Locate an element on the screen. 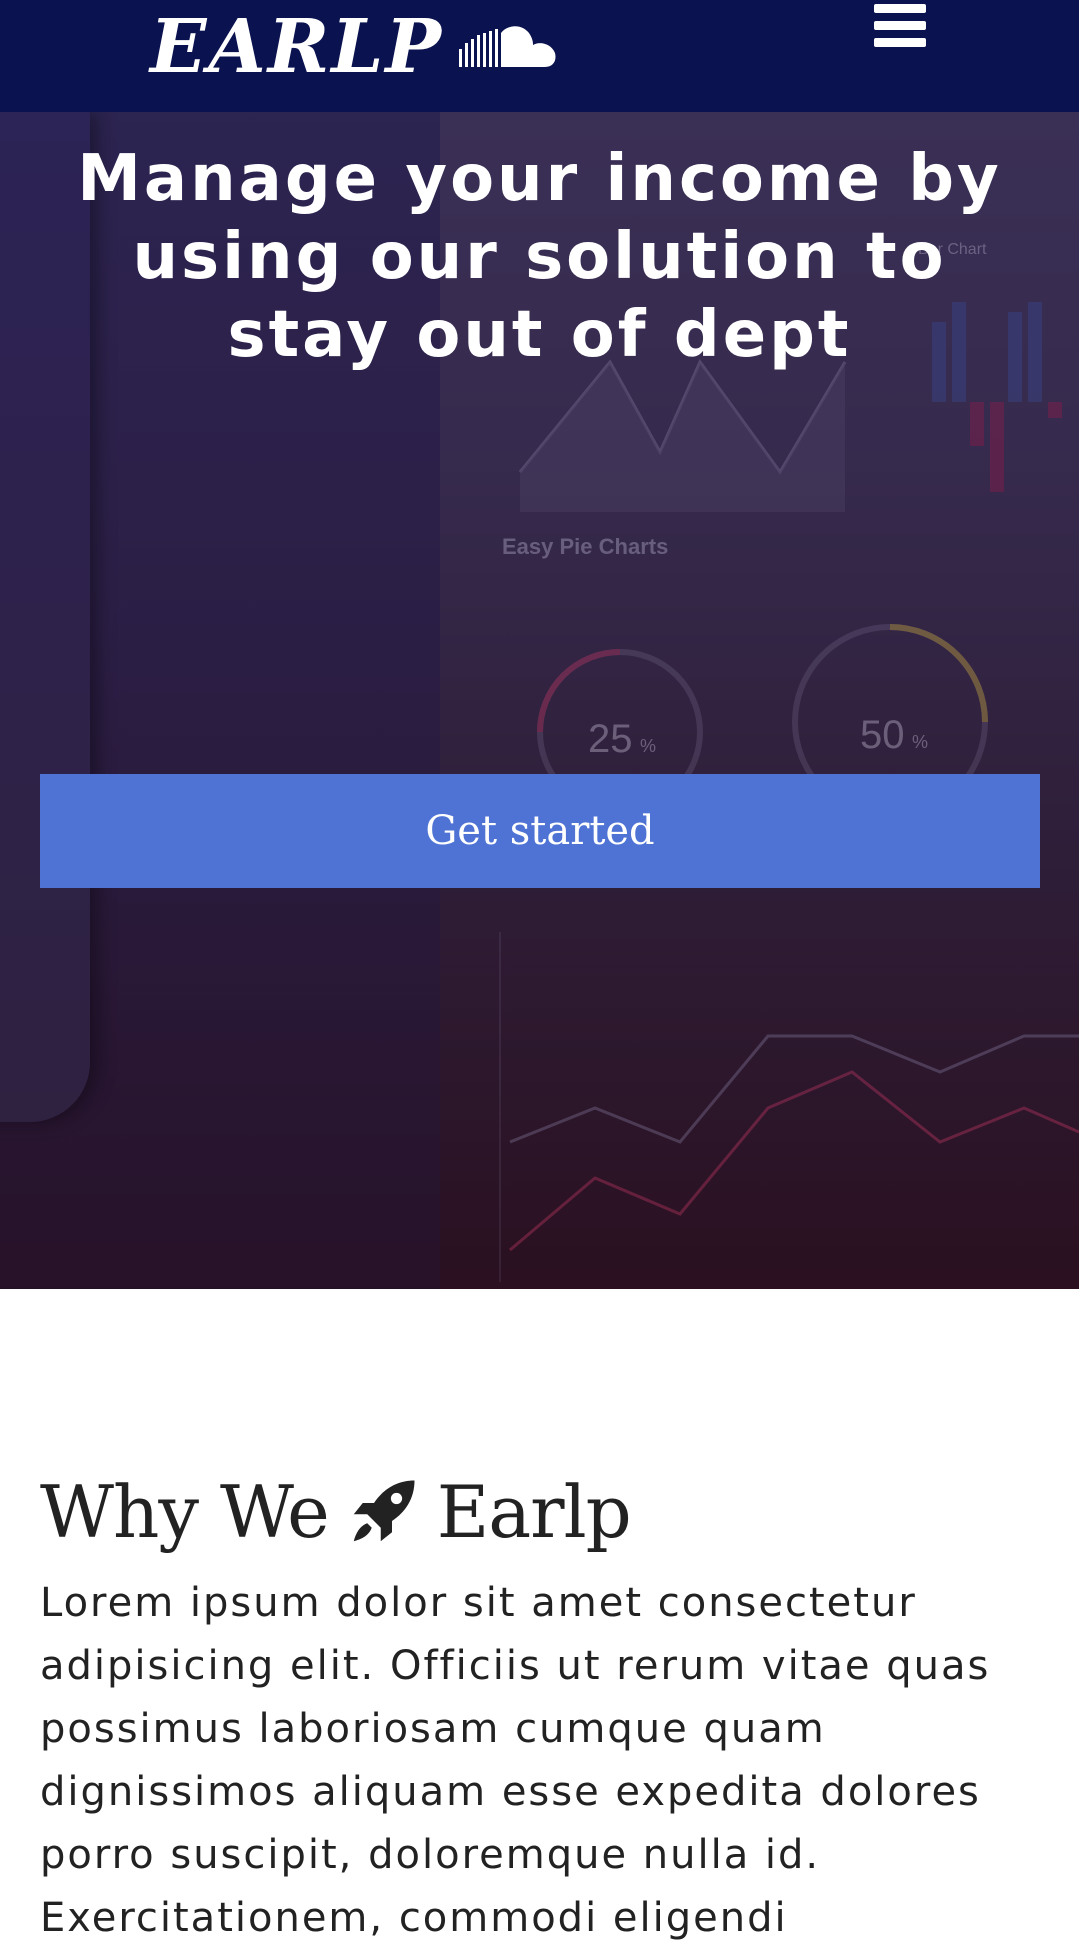  pie-percent-25: % is located at coordinates (648, 746).